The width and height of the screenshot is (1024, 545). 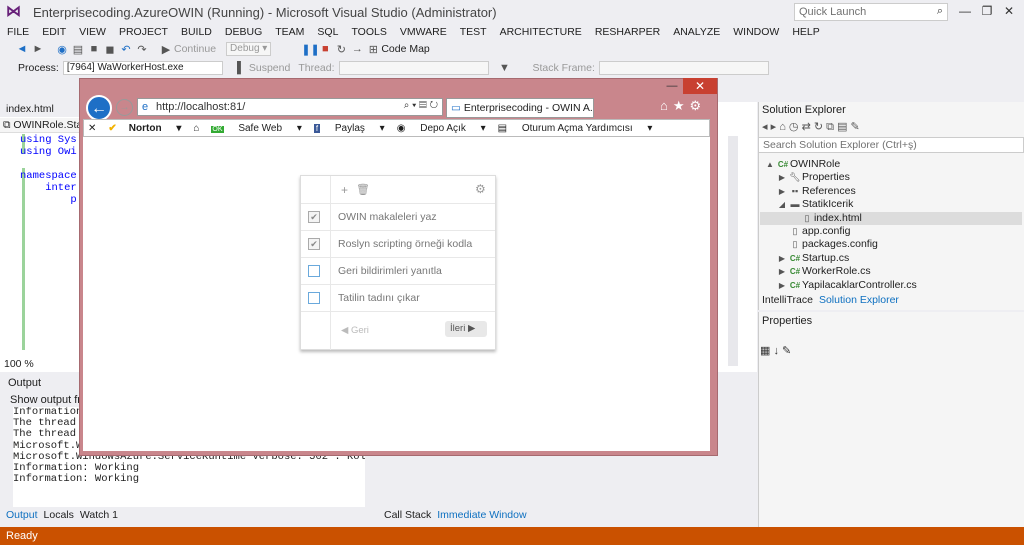 I want to click on trash-icon: 🗑︎, so click(x=363, y=189).